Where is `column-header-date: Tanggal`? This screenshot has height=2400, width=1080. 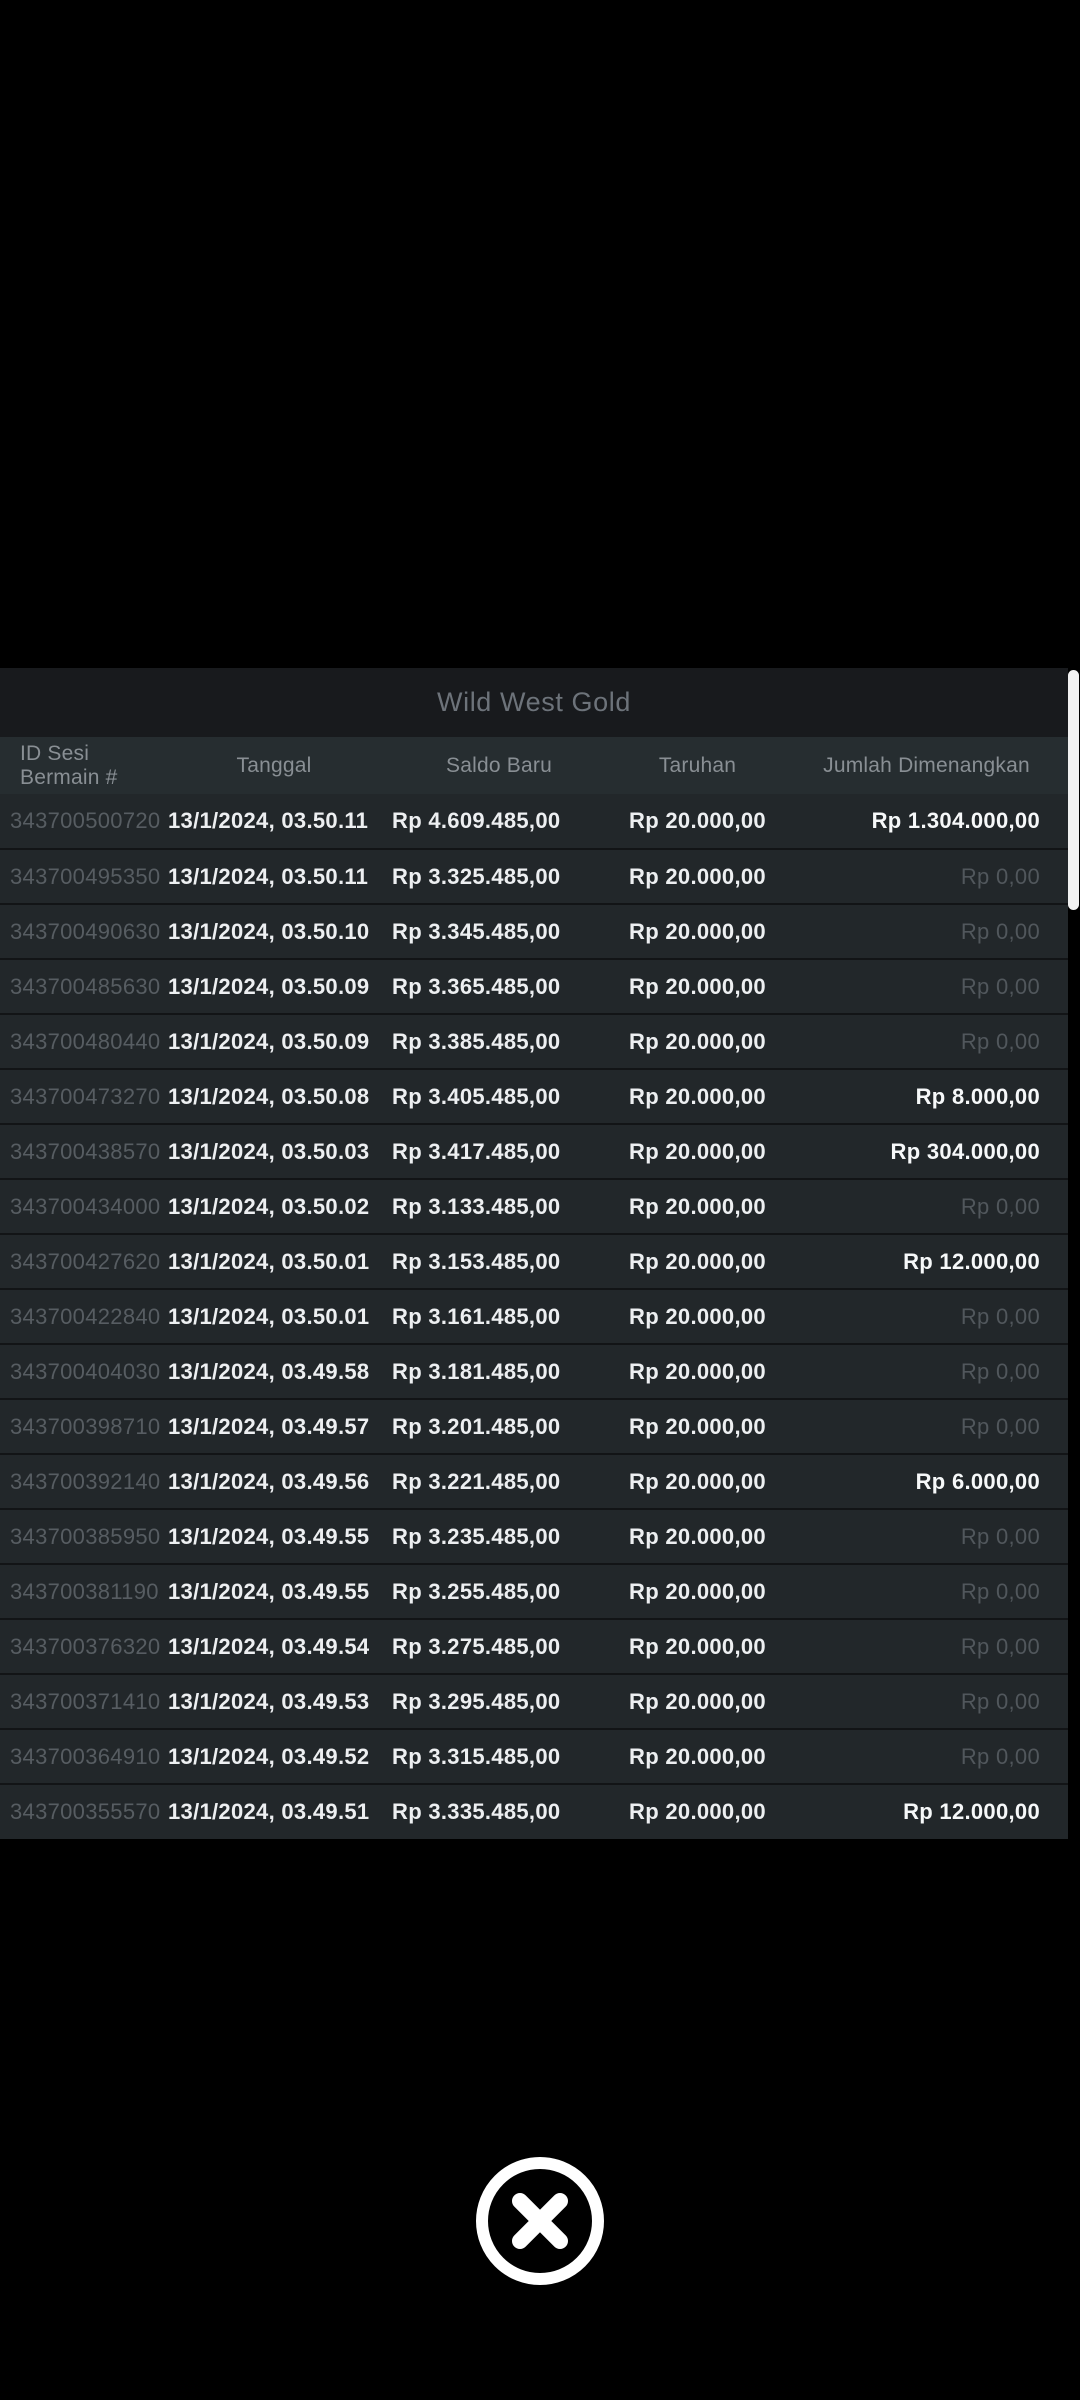
column-header-date: Tanggal is located at coordinates (274, 765).